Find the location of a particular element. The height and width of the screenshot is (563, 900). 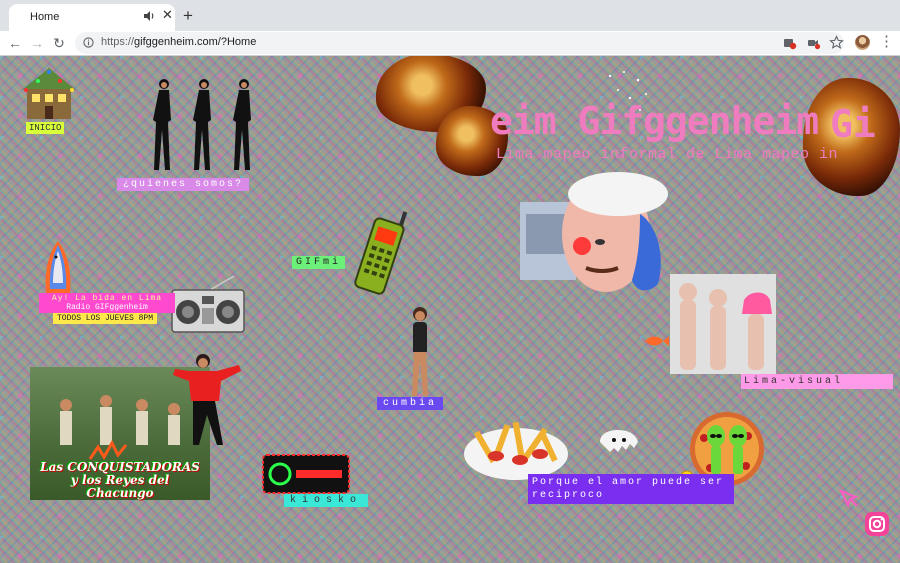

instagram-icon is located at coordinates (877, 524).